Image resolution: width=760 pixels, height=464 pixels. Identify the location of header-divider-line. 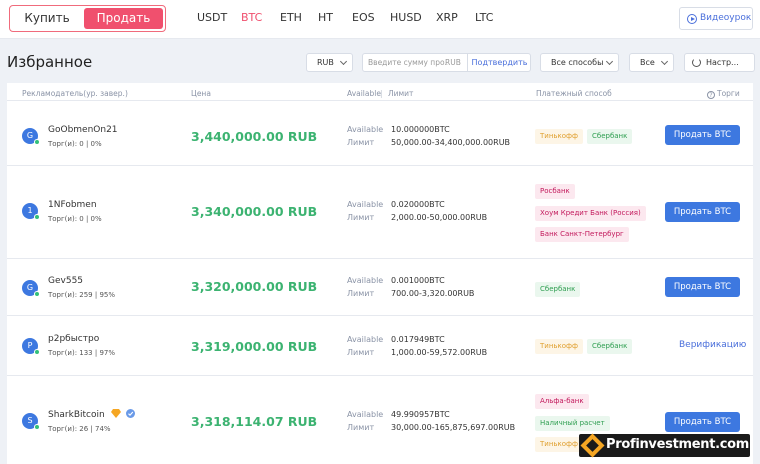
(380, 100).